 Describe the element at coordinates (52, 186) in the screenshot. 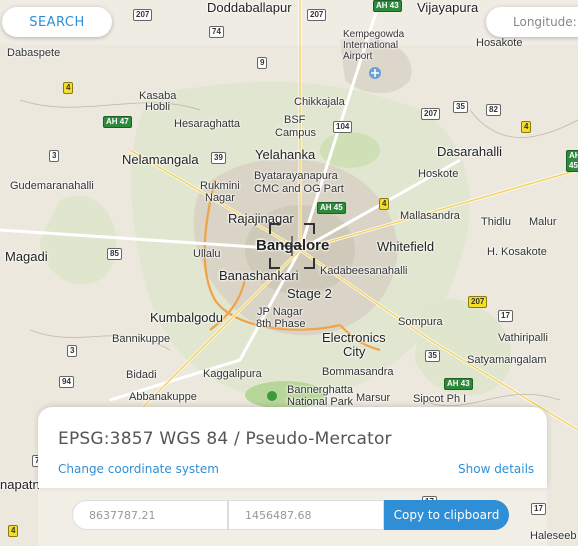

I see `map-label: Gudemaranahalli` at that location.